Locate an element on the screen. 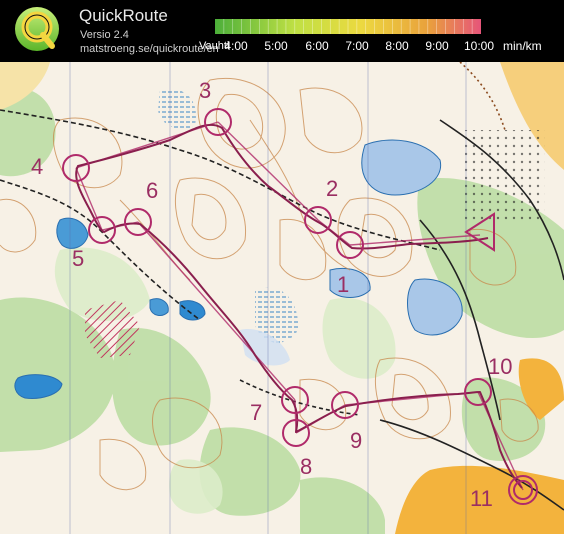 Image resolution: width=564 pixels, height=534 pixels. pace-unit-label: min/km is located at coordinates (522, 46).